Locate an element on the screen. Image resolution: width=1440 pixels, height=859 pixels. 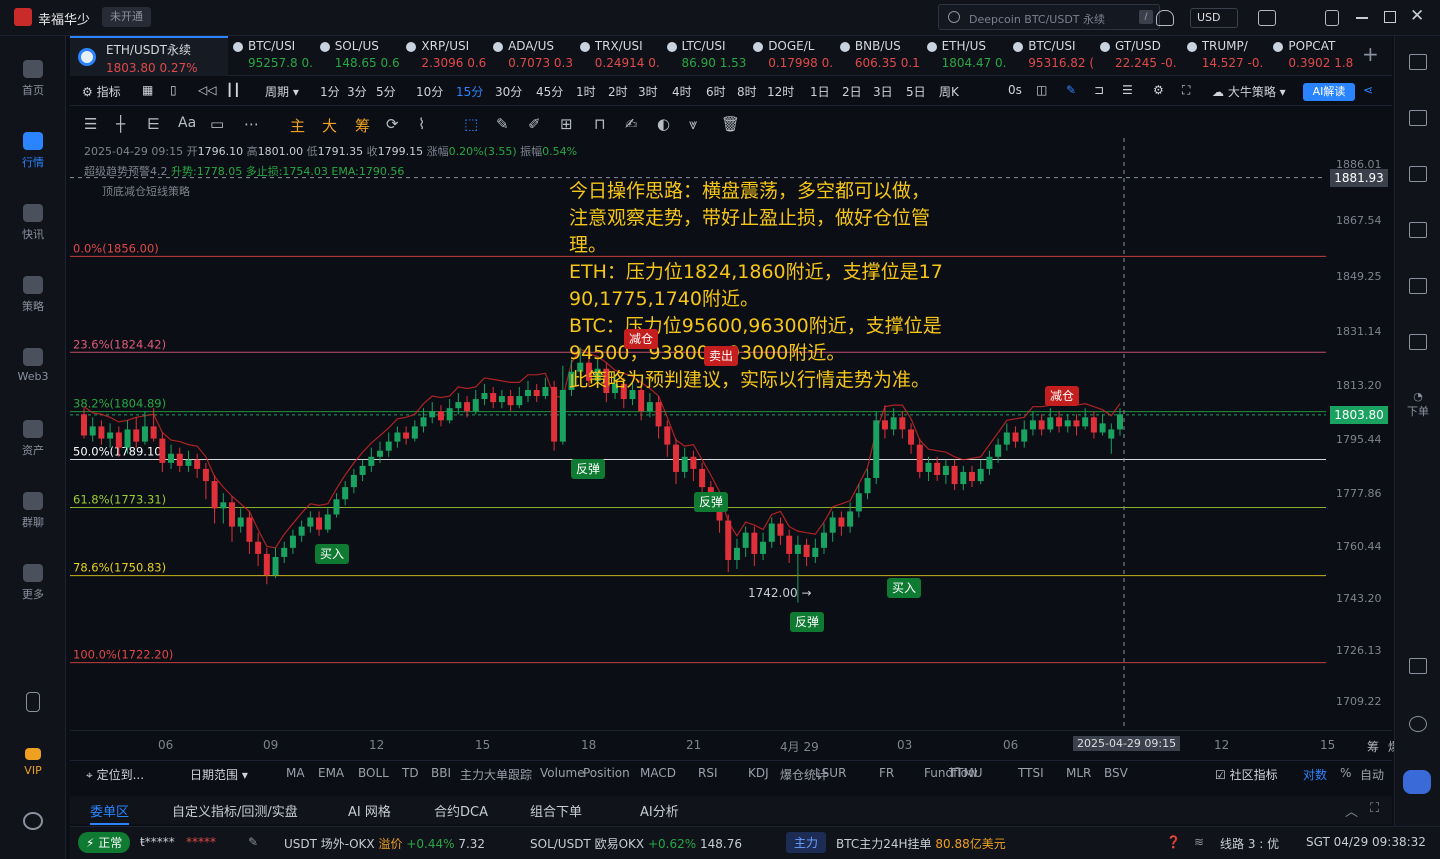
tab-9: ETH/US 1804.47 0. is located at coordinates (965, 56).